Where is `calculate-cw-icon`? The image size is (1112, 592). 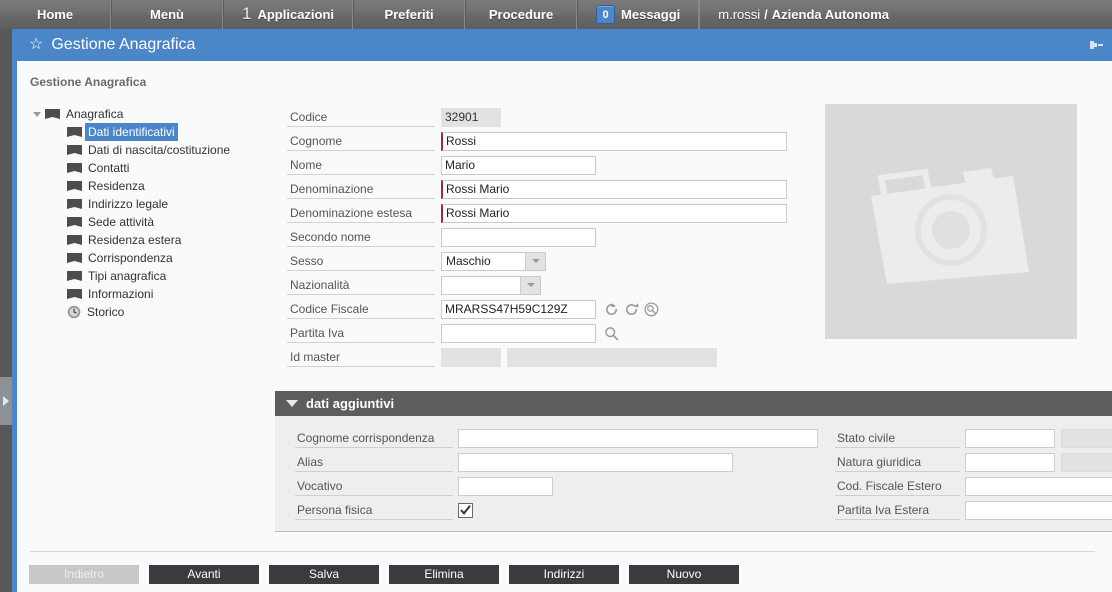
calculate-cw-icon is located at coordinates (611, 309).